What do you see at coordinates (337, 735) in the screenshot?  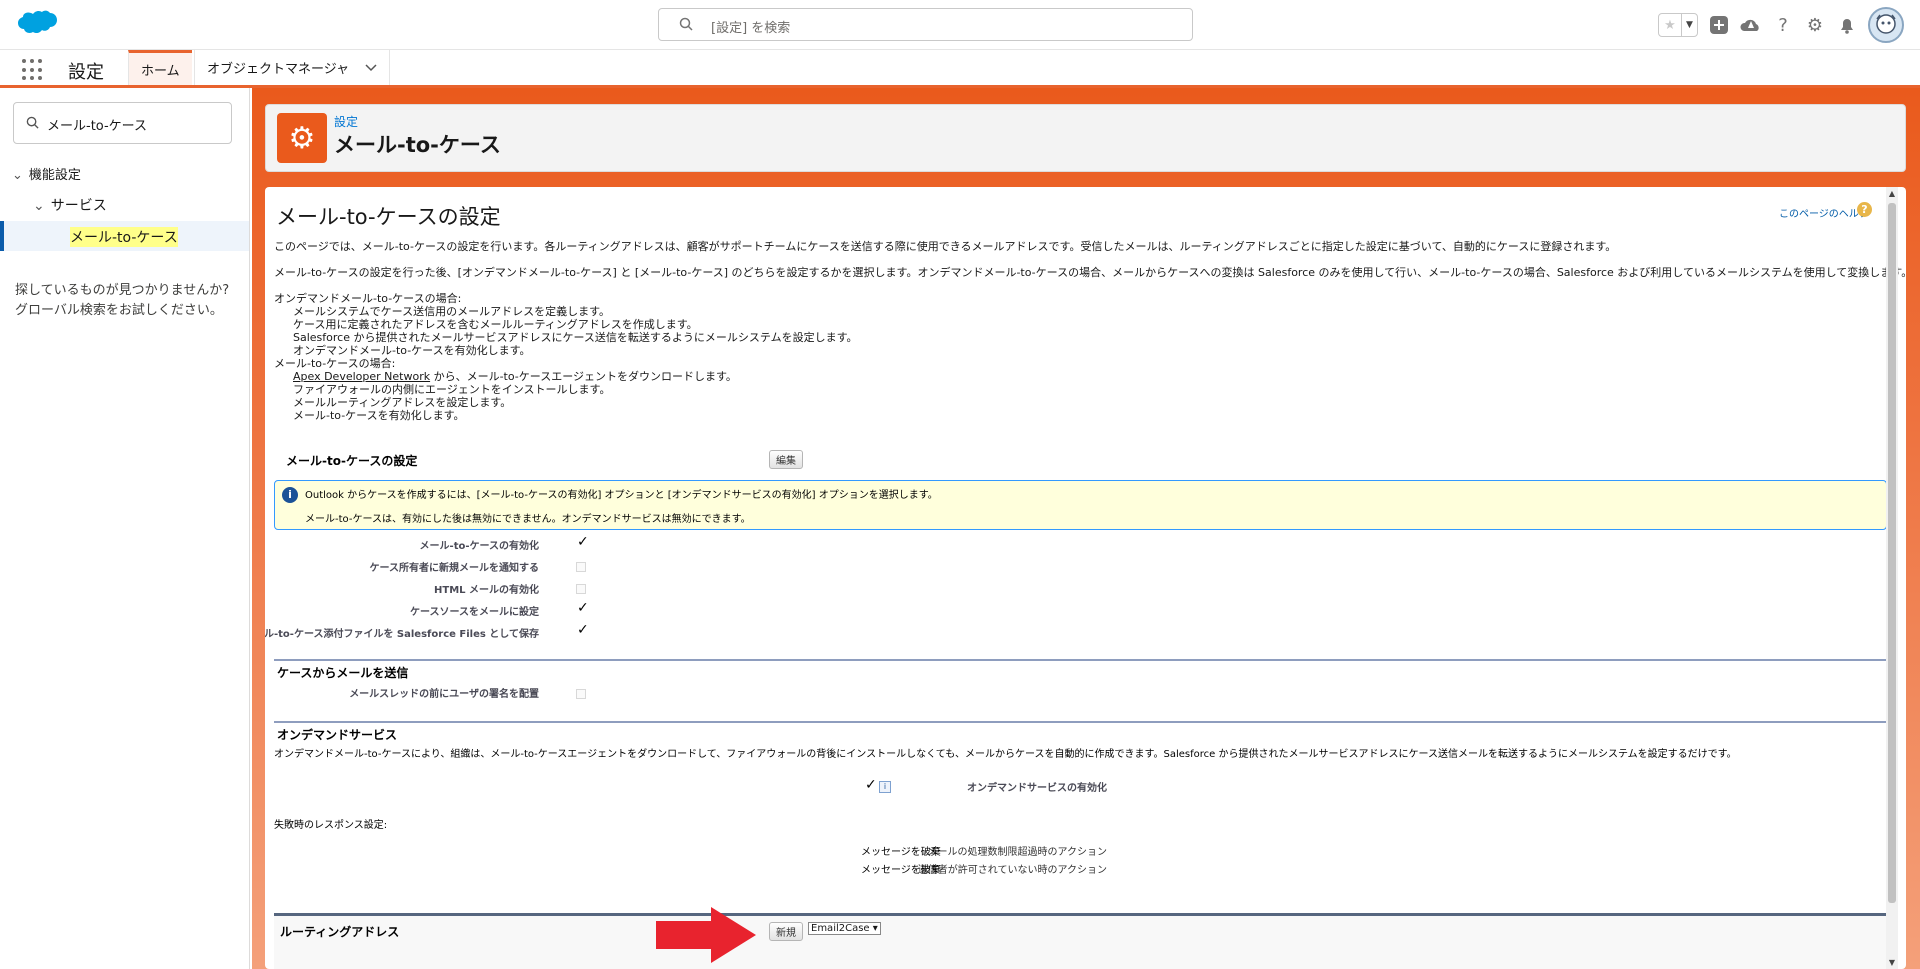 I see `ondemand-section-title: オンデマンドサービス` at bounding box center [337, 735].